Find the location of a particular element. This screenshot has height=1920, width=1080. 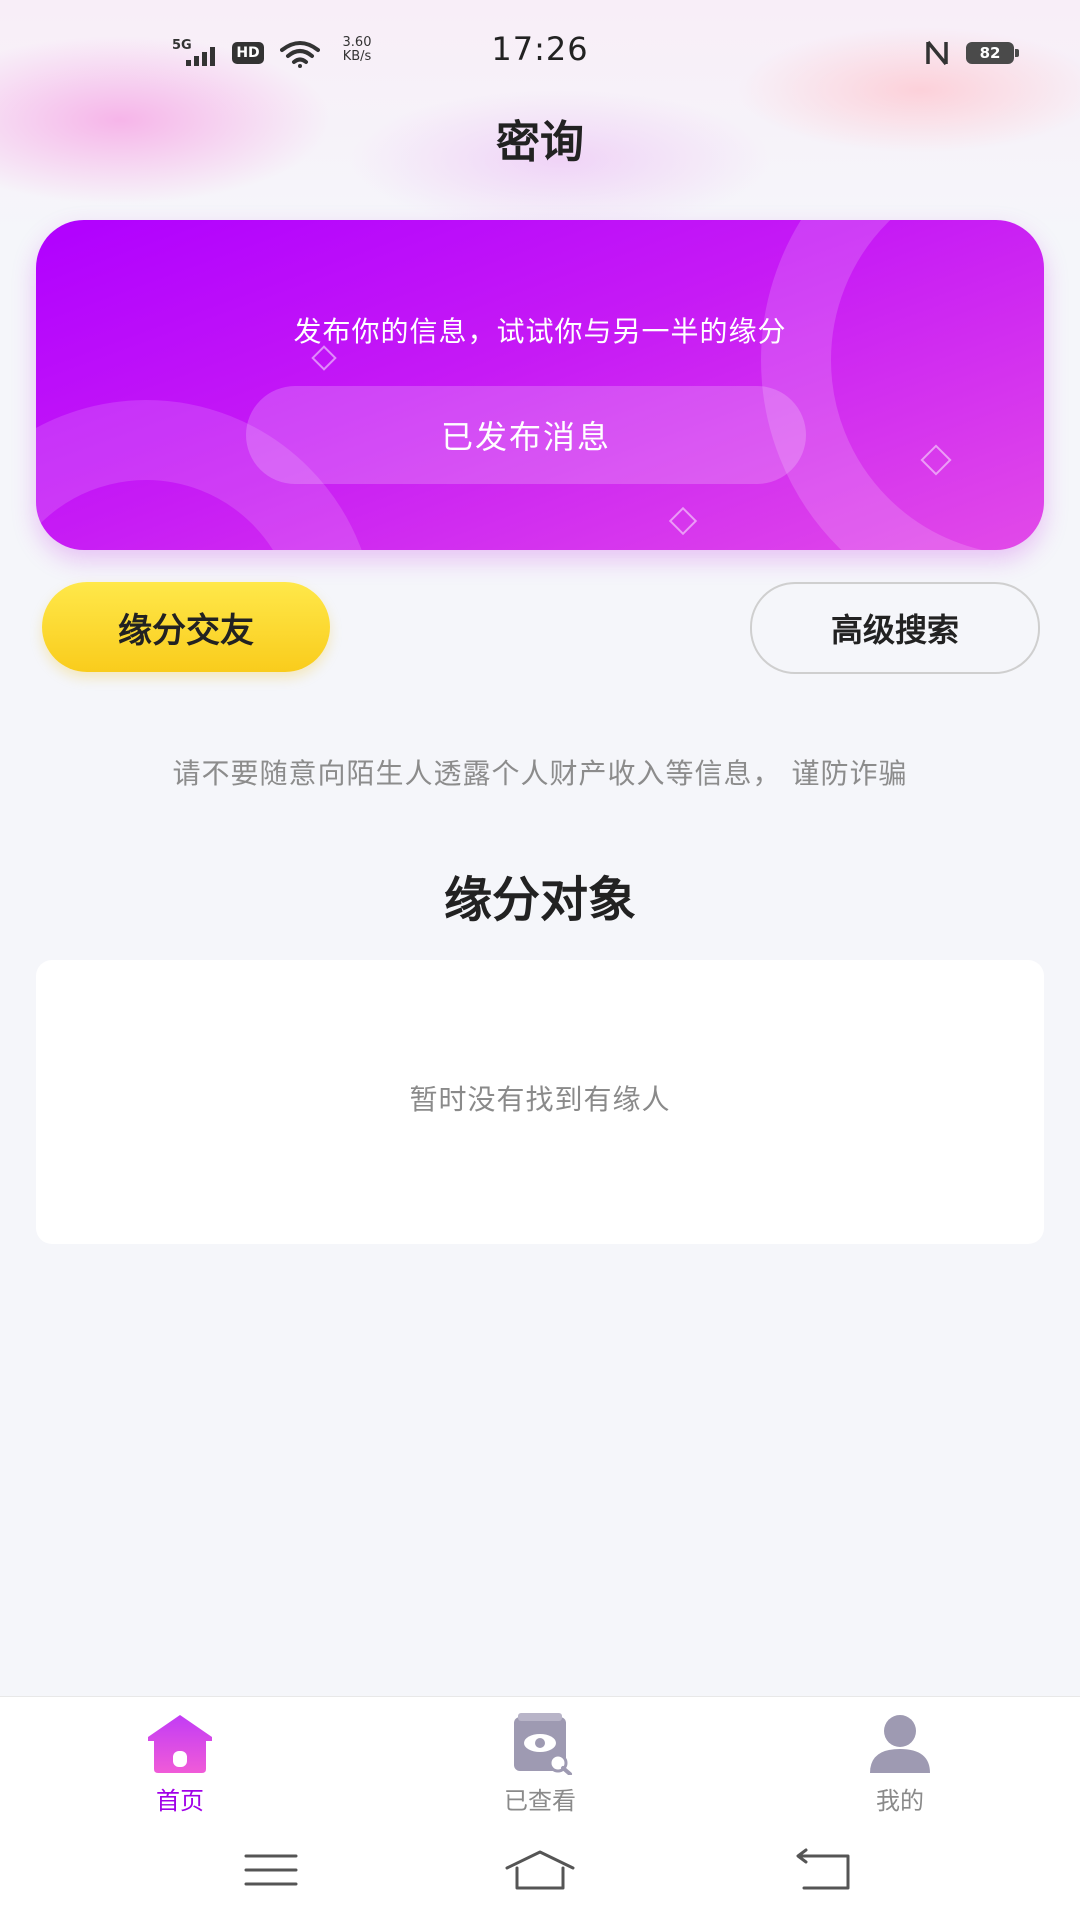

section-title: 缘分对象 is located at coordinates (539, 900).